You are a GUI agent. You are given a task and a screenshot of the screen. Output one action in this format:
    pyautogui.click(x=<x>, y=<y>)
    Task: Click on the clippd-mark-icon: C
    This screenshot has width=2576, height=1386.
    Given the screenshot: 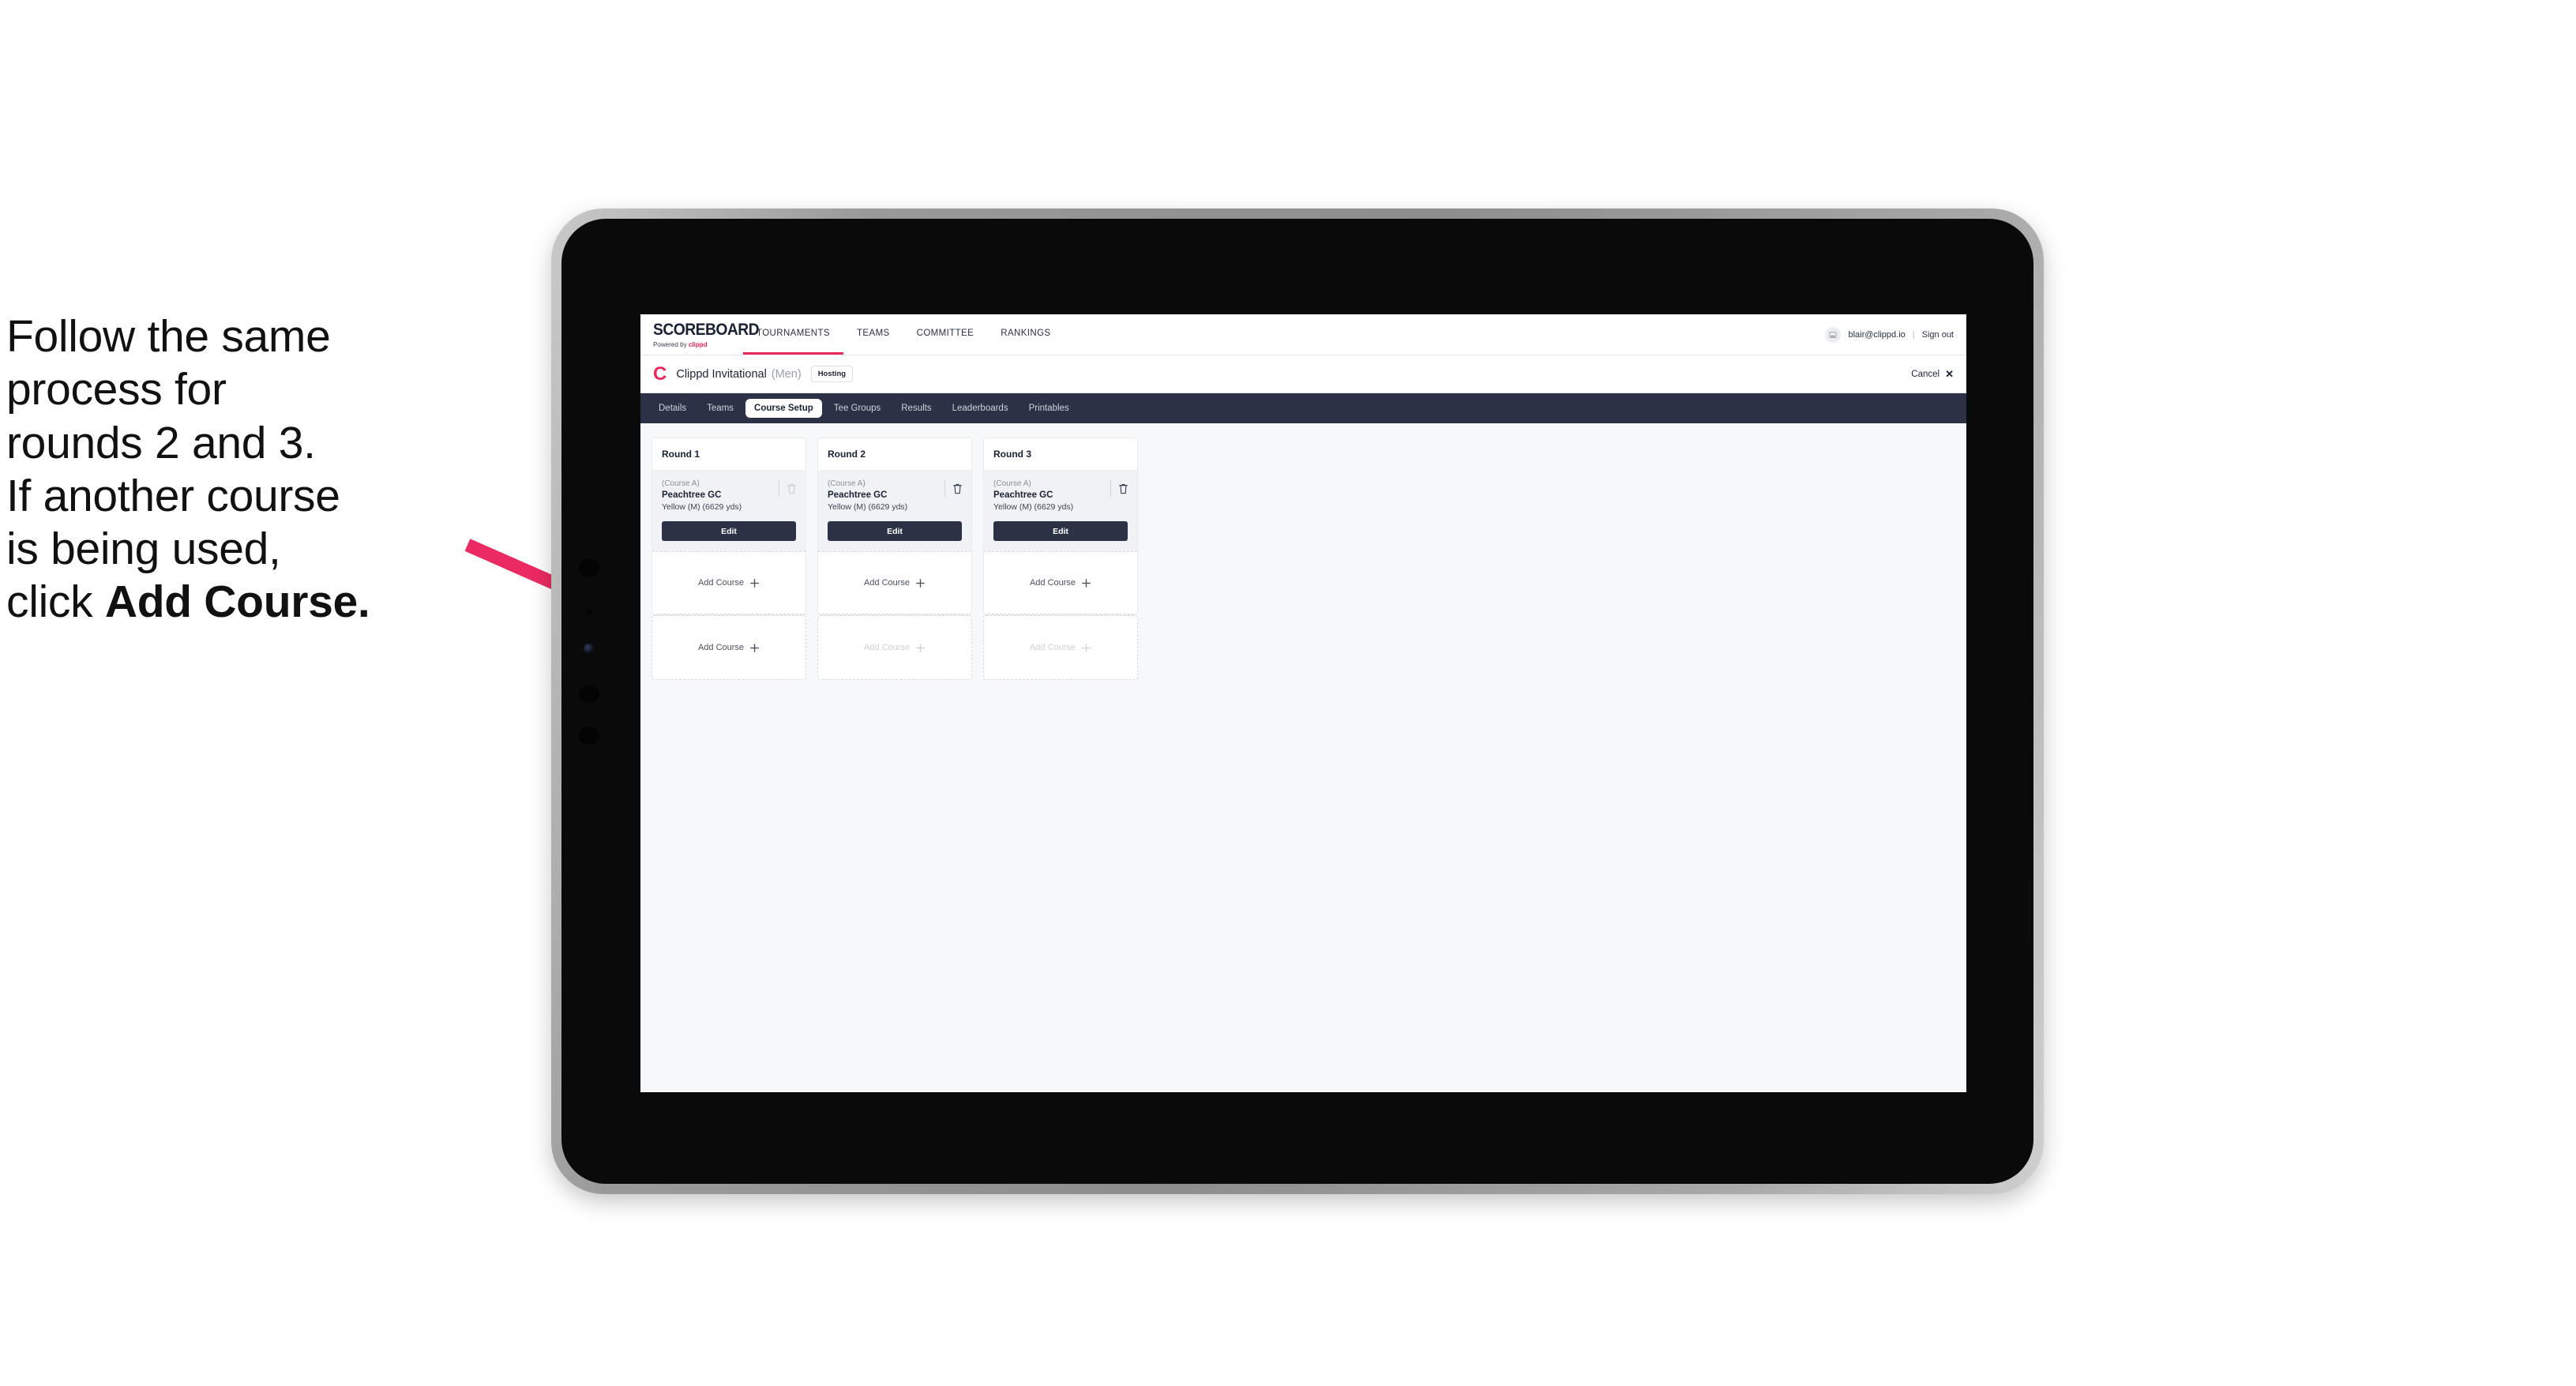 What is the action you would take?
    pyautogui.click(x=660, y=373)
    